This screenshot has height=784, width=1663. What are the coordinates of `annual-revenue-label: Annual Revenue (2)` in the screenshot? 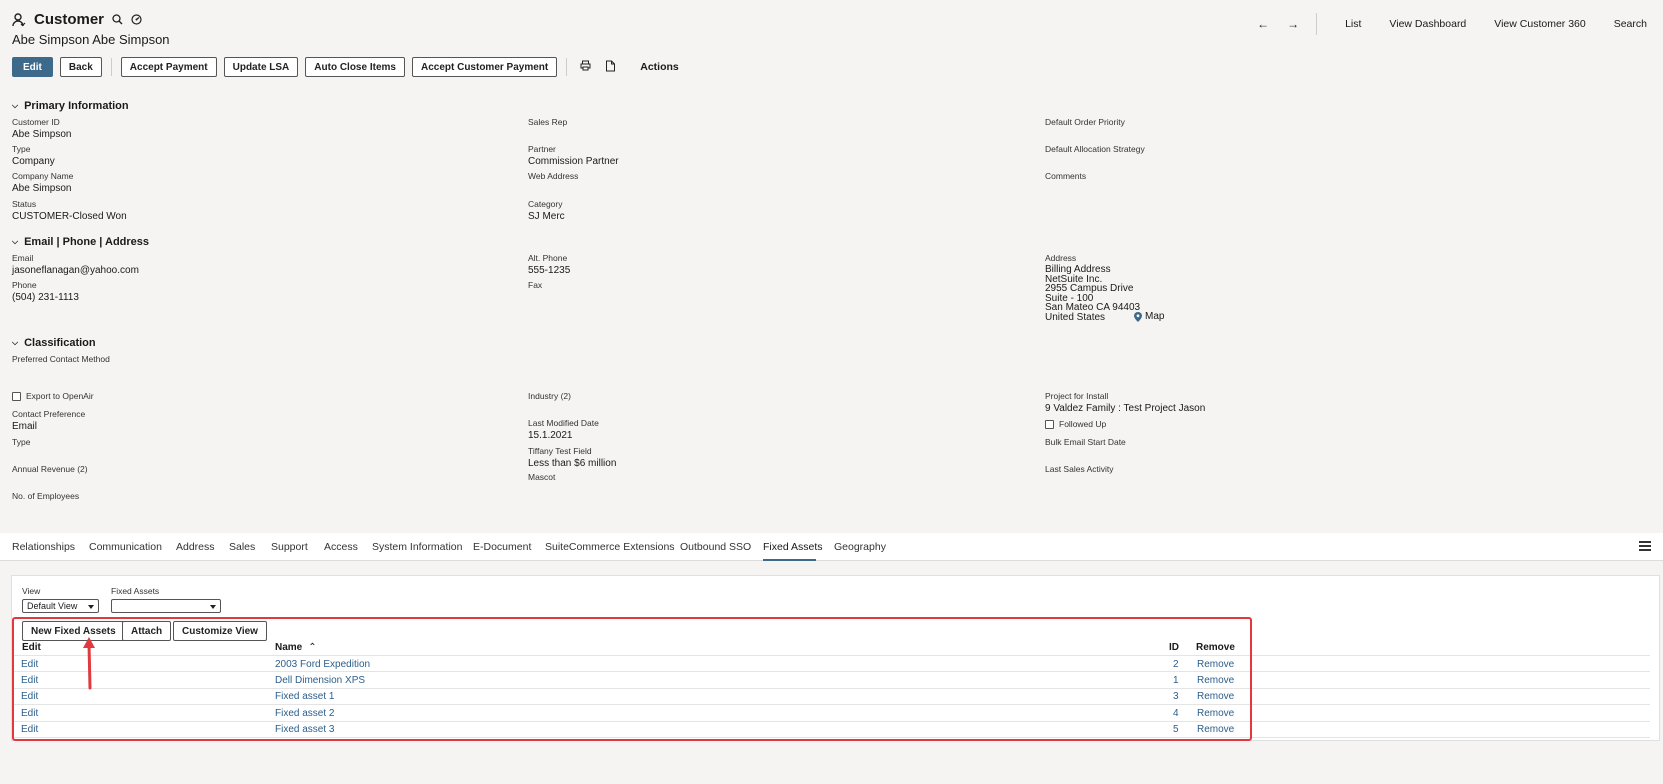 It's located at (50, 469).